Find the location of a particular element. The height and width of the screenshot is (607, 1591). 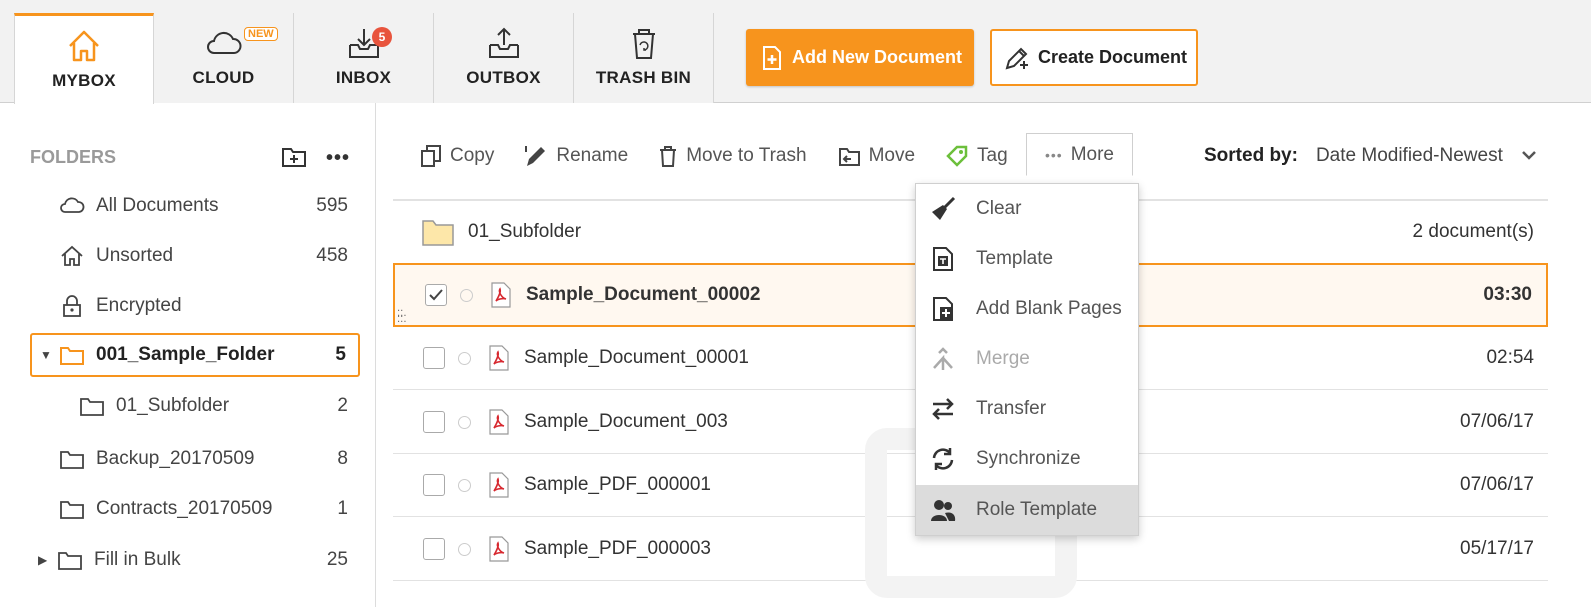

transfer-icon is located at coordinates (943, 409).